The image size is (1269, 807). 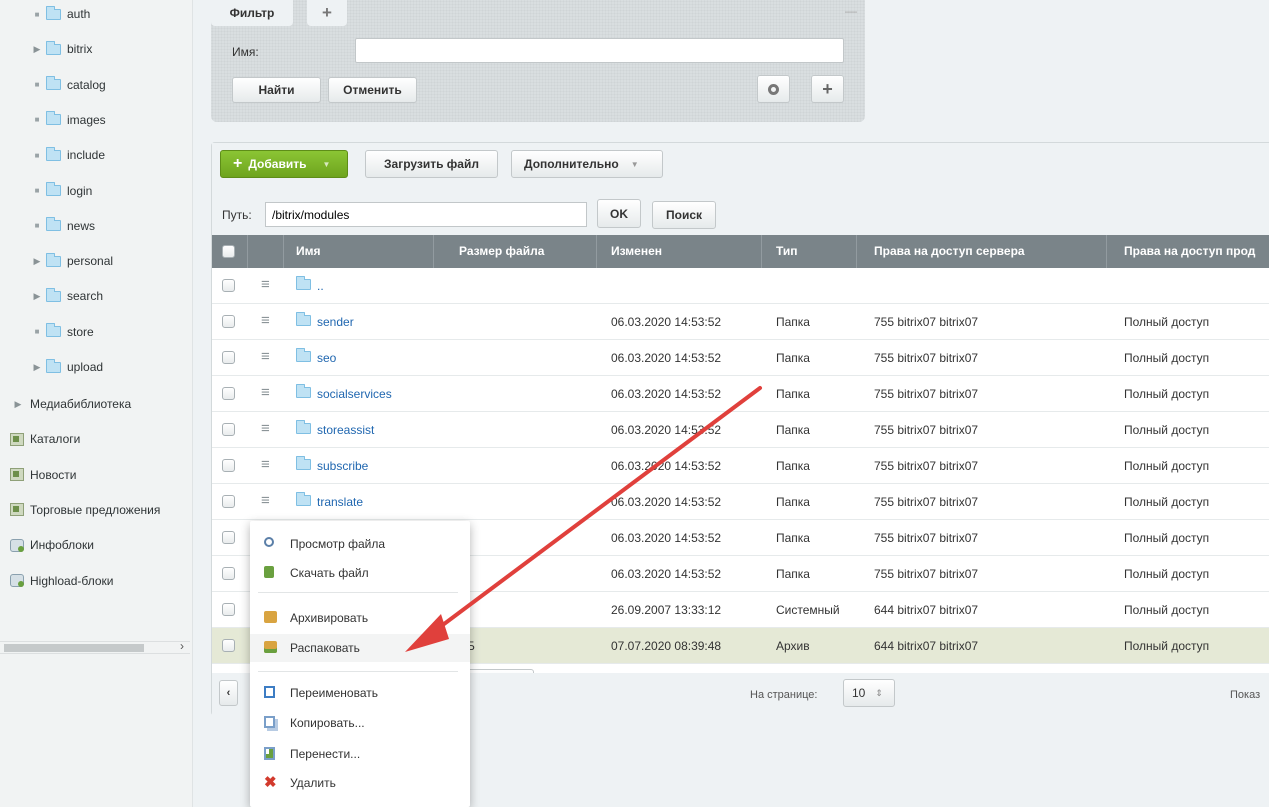 I want to click on prev-page-button: ‹, so click(x=228, y=693).